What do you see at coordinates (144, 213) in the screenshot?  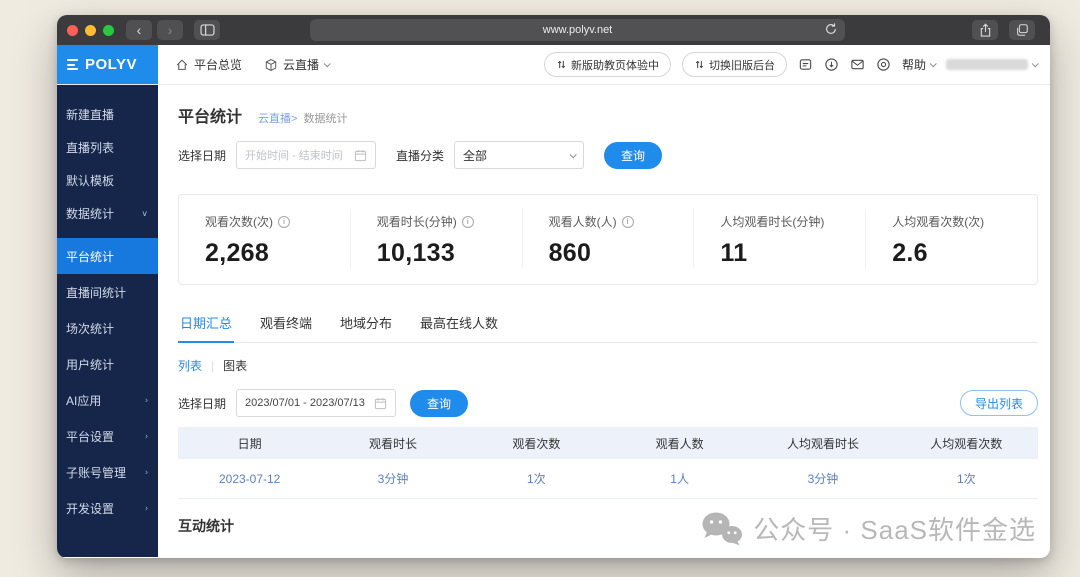 I see `chevron-expanded-icon: ∨` at bounding box center [144, 213].